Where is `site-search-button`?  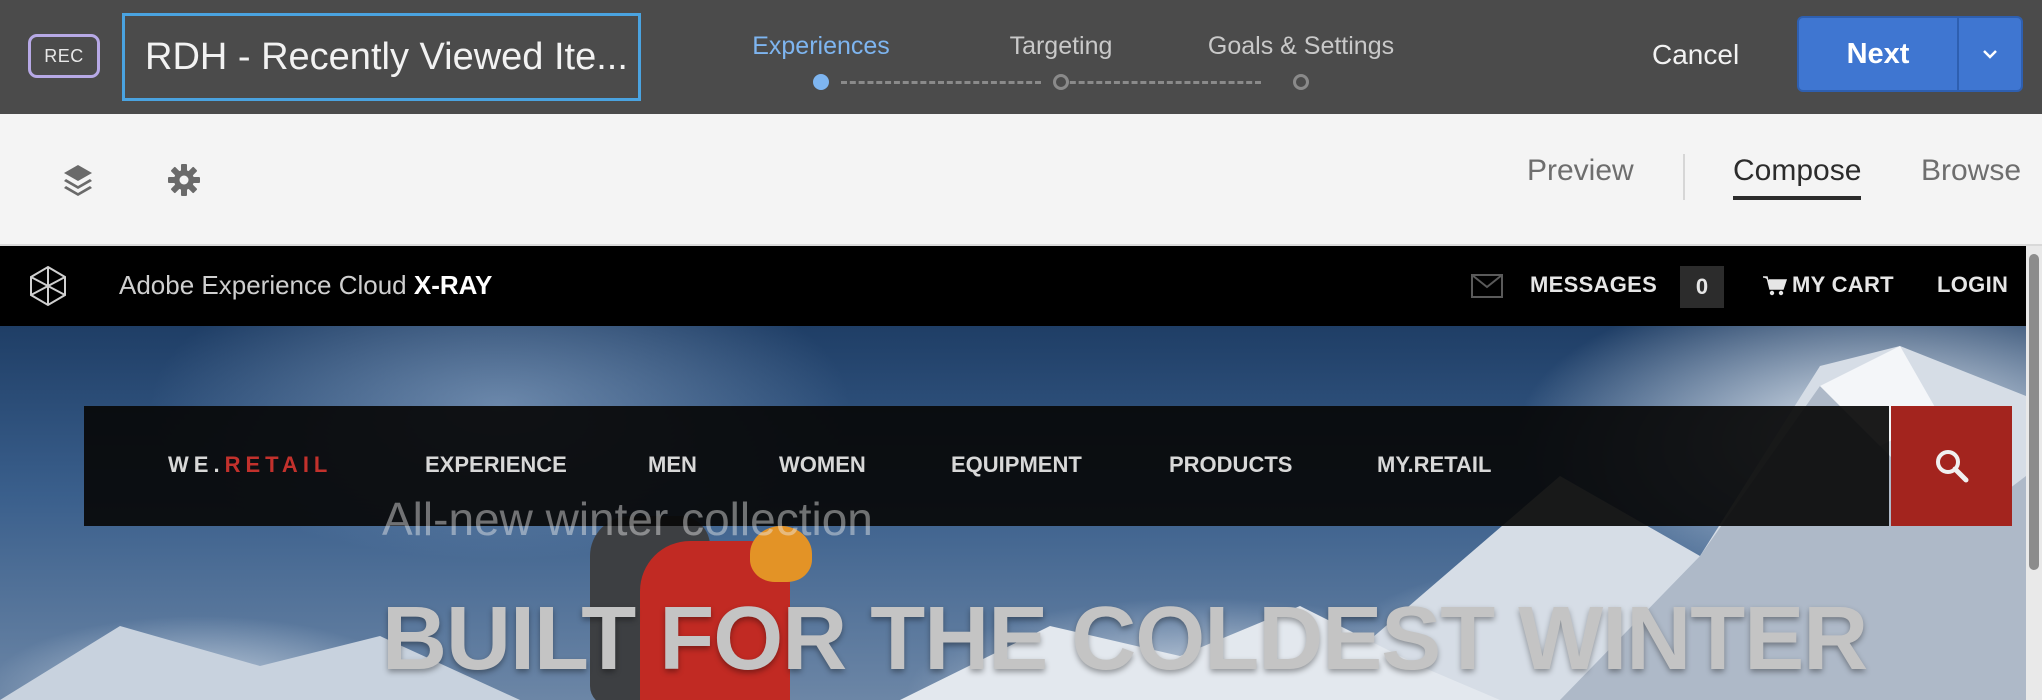 site-search-button is located at coordinates (1951, 466).